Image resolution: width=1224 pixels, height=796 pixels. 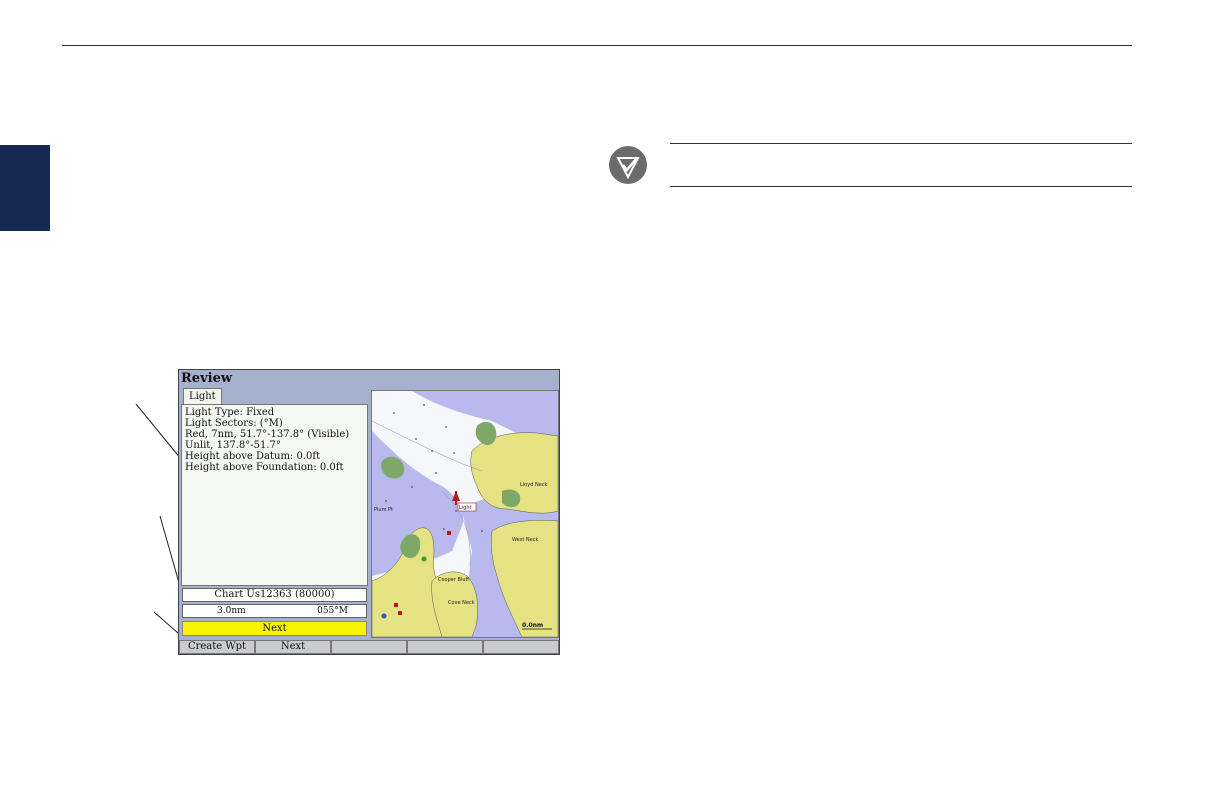 I want to click on info-line-height-foundation: Height above Foundation: 0.0ft, so click(x=264, y=467).